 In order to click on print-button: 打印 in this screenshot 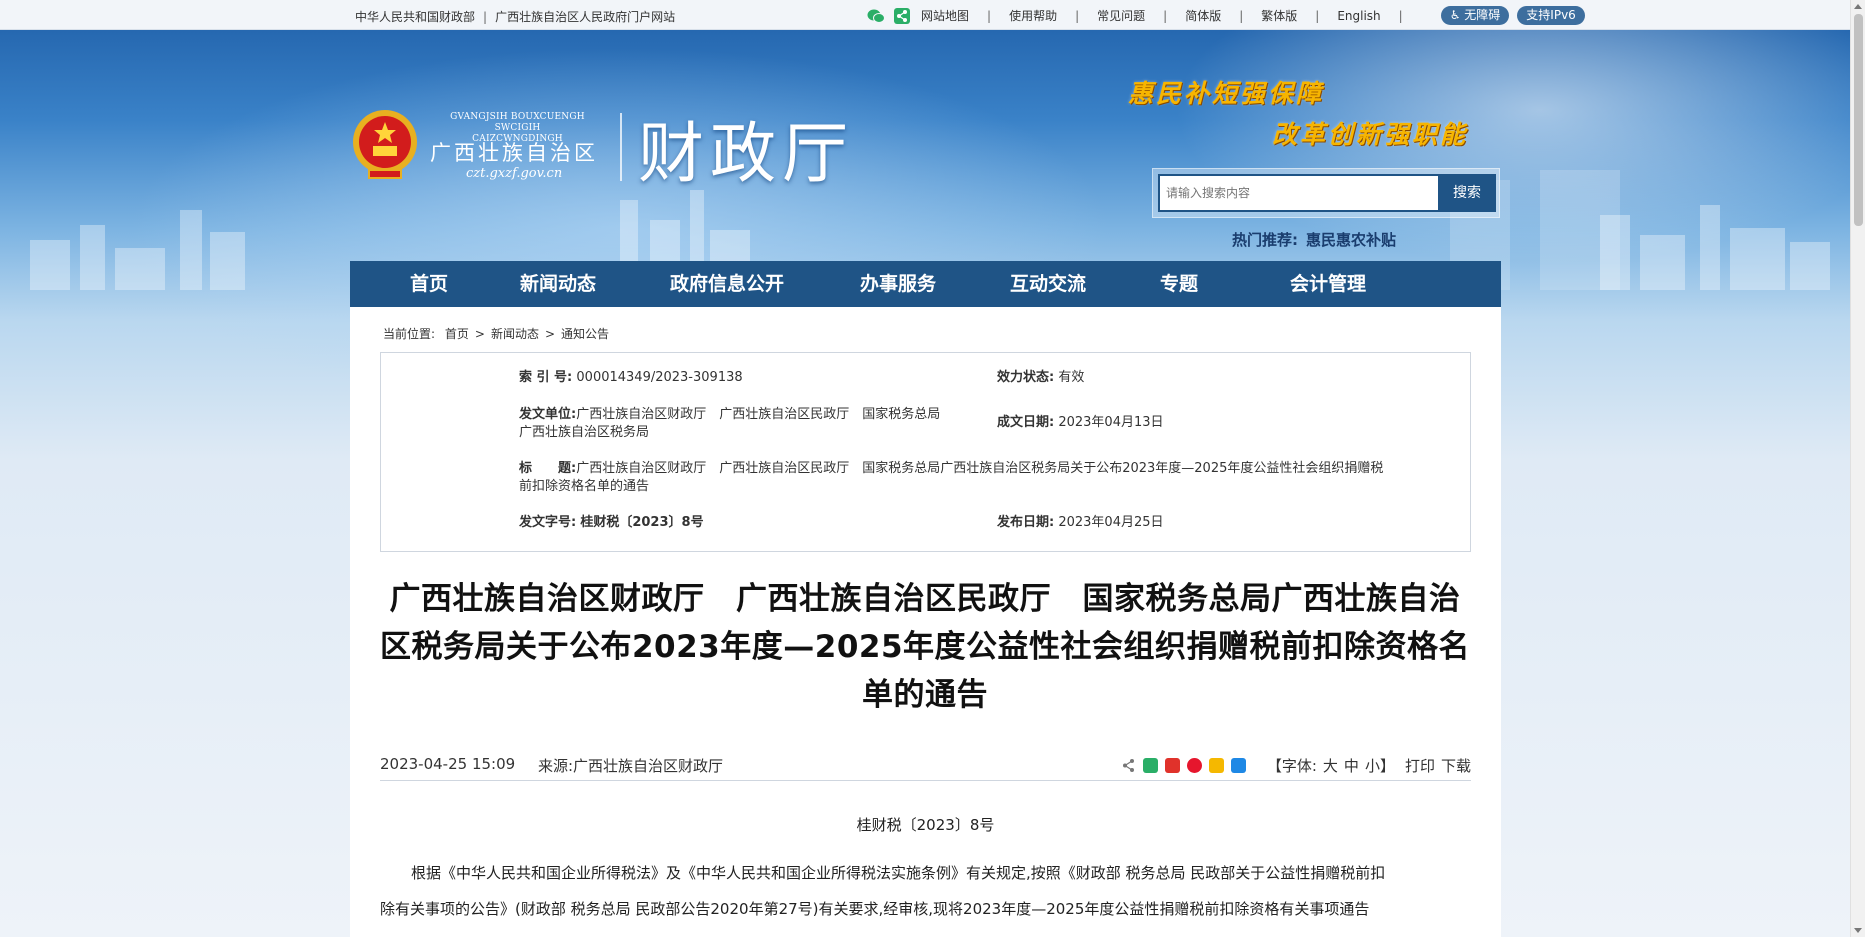, I will do `click(1420, 765)`.